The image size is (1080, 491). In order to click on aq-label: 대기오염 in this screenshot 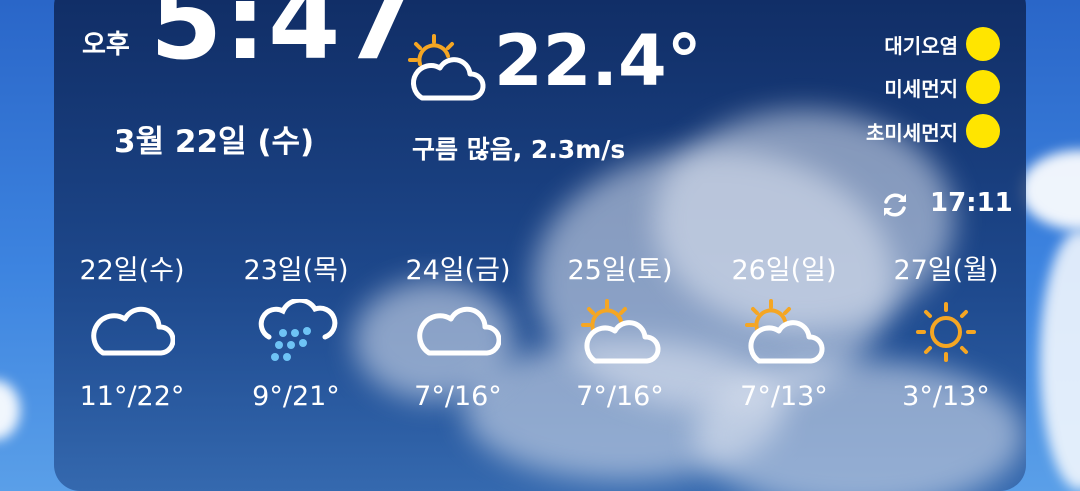, I will do `click(921, 45)`.